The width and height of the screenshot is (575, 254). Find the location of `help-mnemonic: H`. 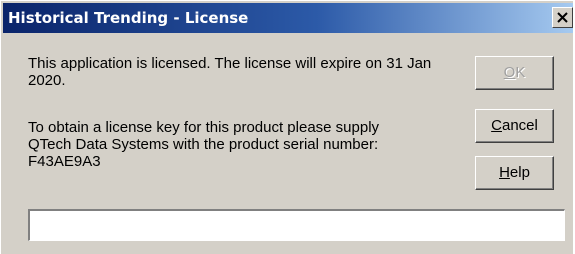

help-mnemonic: H is located at coordinates (504, 172).